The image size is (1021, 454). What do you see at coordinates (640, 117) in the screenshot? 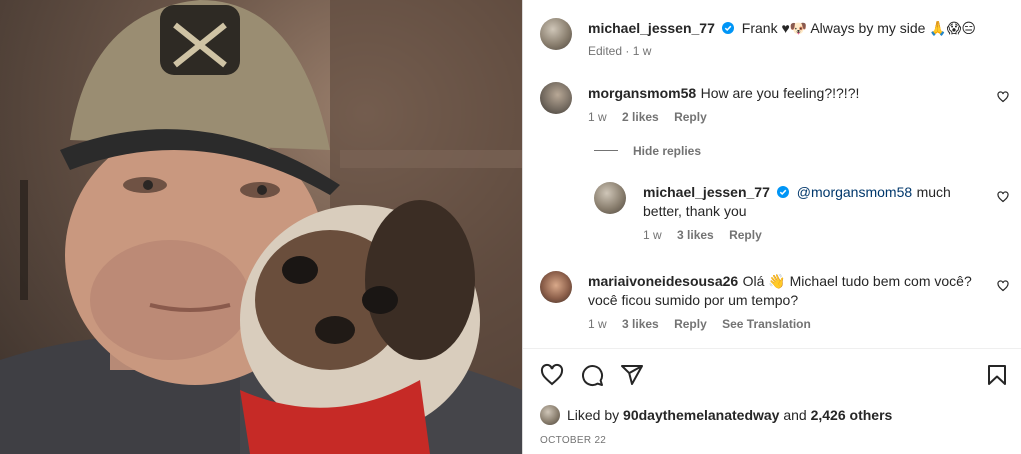
I see `comment-likes: 2 likes` at bounding box center [640, 117].